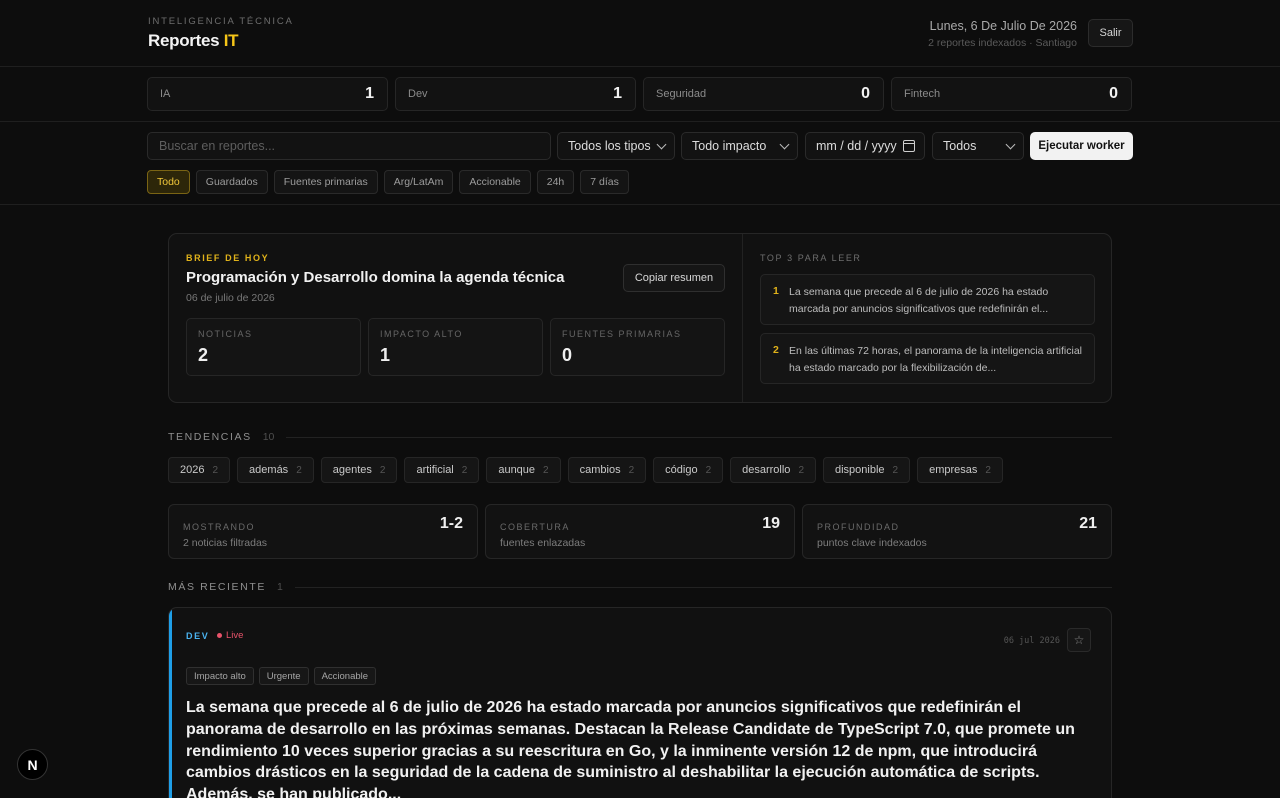  Describe the element at coordinates (345, 676) in the screenshot. I see `news-tag: Accionable` at that location.